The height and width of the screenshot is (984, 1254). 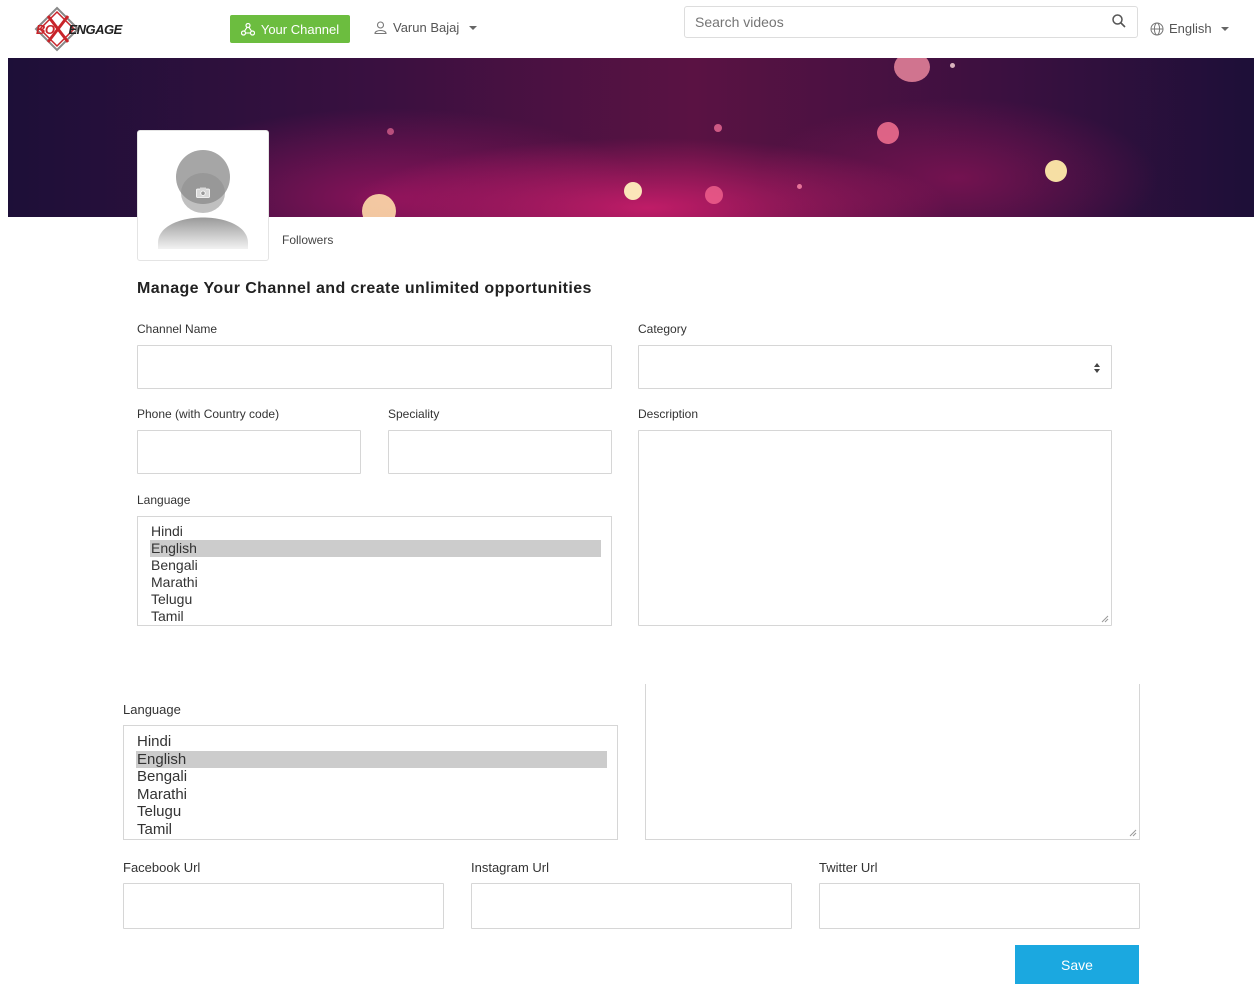 I want to click on user-icon, so click(x=380, y=27).